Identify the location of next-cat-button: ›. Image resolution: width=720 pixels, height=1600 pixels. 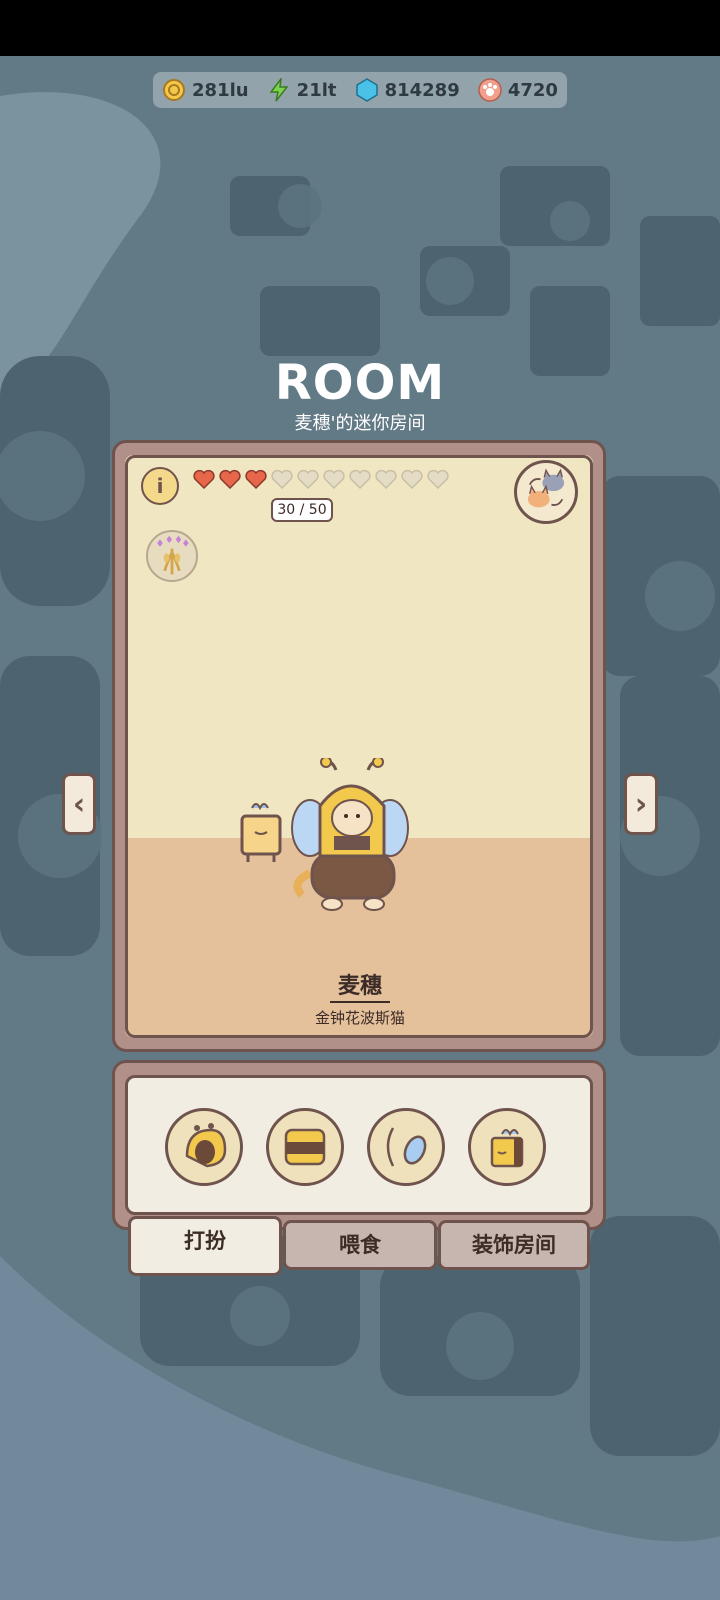
(641, 804).